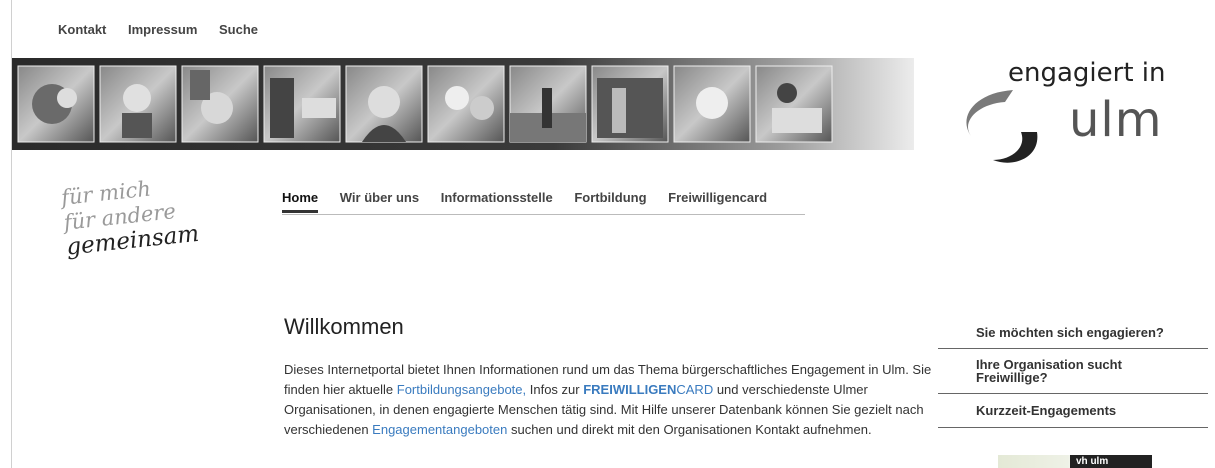 The image size is (1215, 468). I want to click on engagementangebote-link: Engagementangeboten, so click(439, 429).